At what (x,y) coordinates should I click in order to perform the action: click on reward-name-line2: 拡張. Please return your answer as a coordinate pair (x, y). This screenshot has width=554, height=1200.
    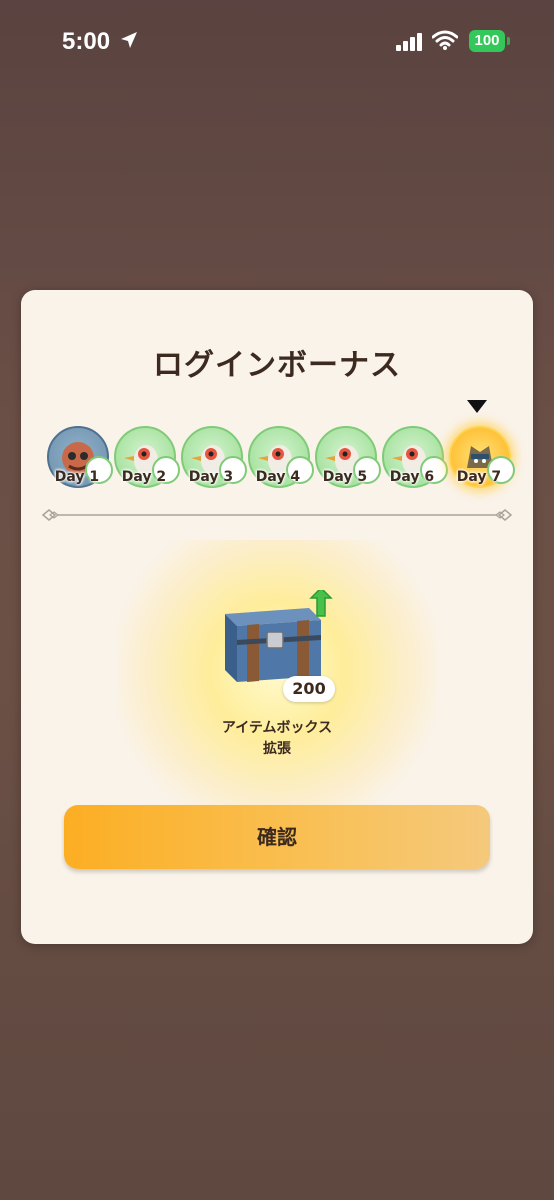
    Looking at the image, I should click on (277, 749).